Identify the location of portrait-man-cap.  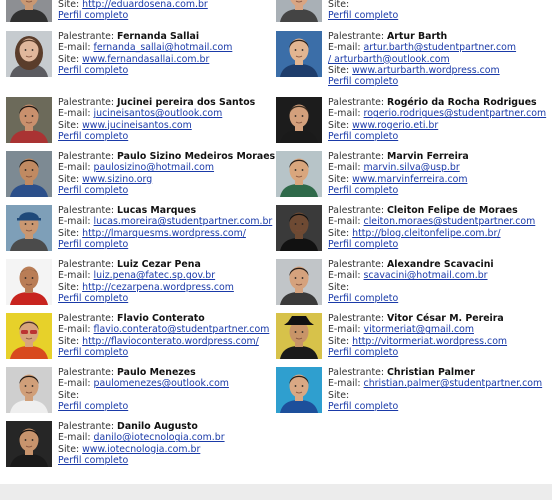
(29, 228).